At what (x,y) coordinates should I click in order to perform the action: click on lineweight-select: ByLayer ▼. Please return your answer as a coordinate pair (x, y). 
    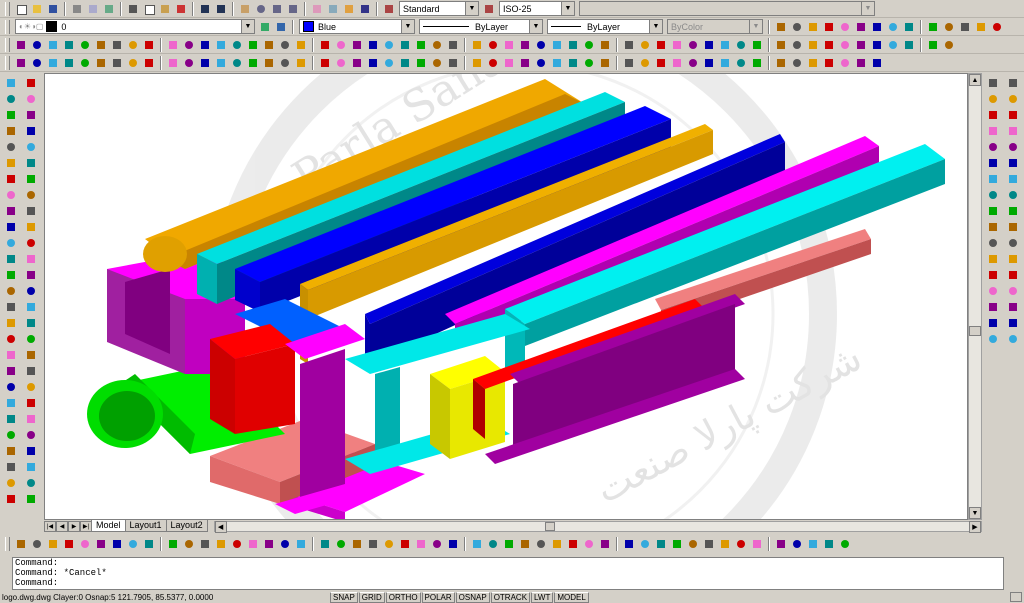
    Looking at the image, I should click on (605, 26).